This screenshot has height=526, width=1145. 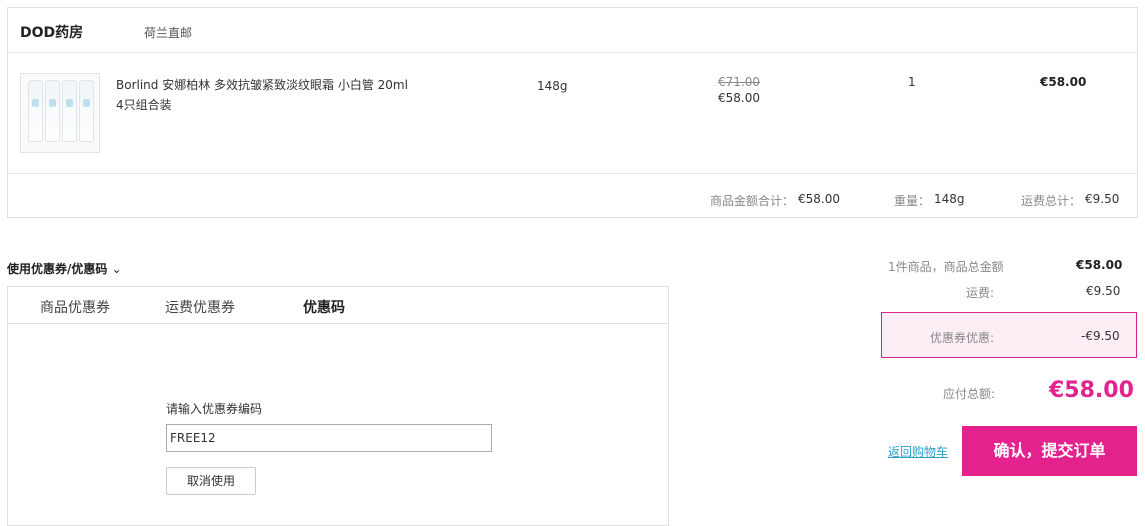 What do you see at coordinates (912, 201) in the screenshot?
I see `weight-label: 重量：` at bounding box center [912, 201].